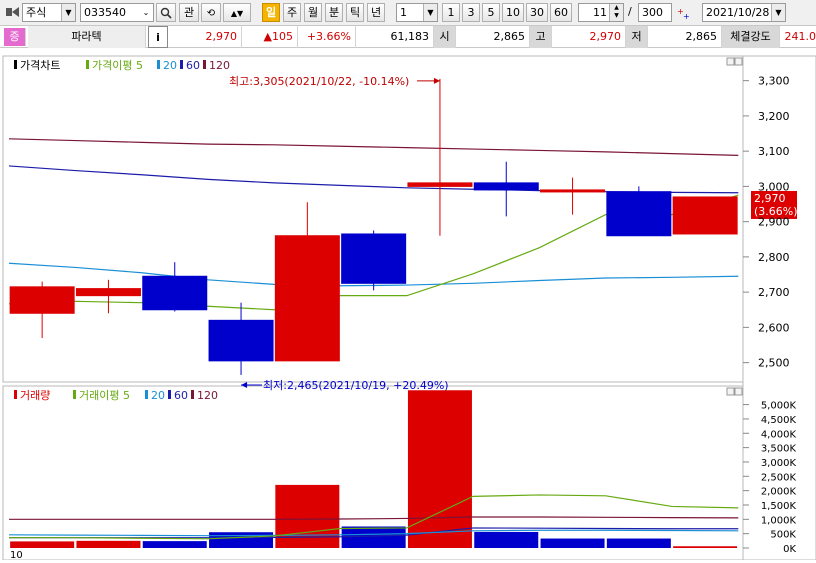 This screenshot has height=563, width=816. I want to click on refresh-icon: ⟲, so click(211, 13).